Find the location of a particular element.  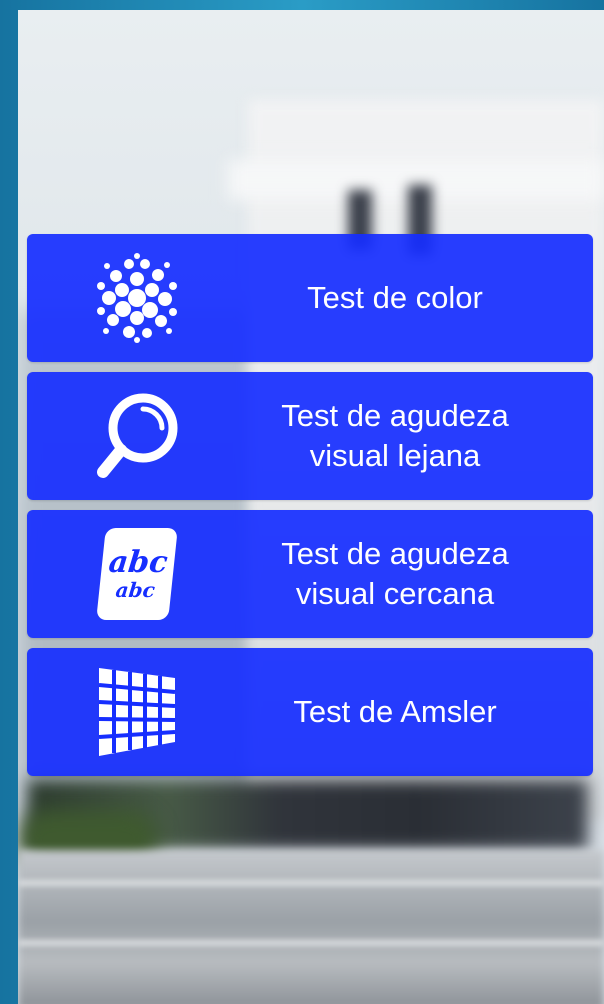

color-test-button: Test de color is located at coordinates (310, 298).